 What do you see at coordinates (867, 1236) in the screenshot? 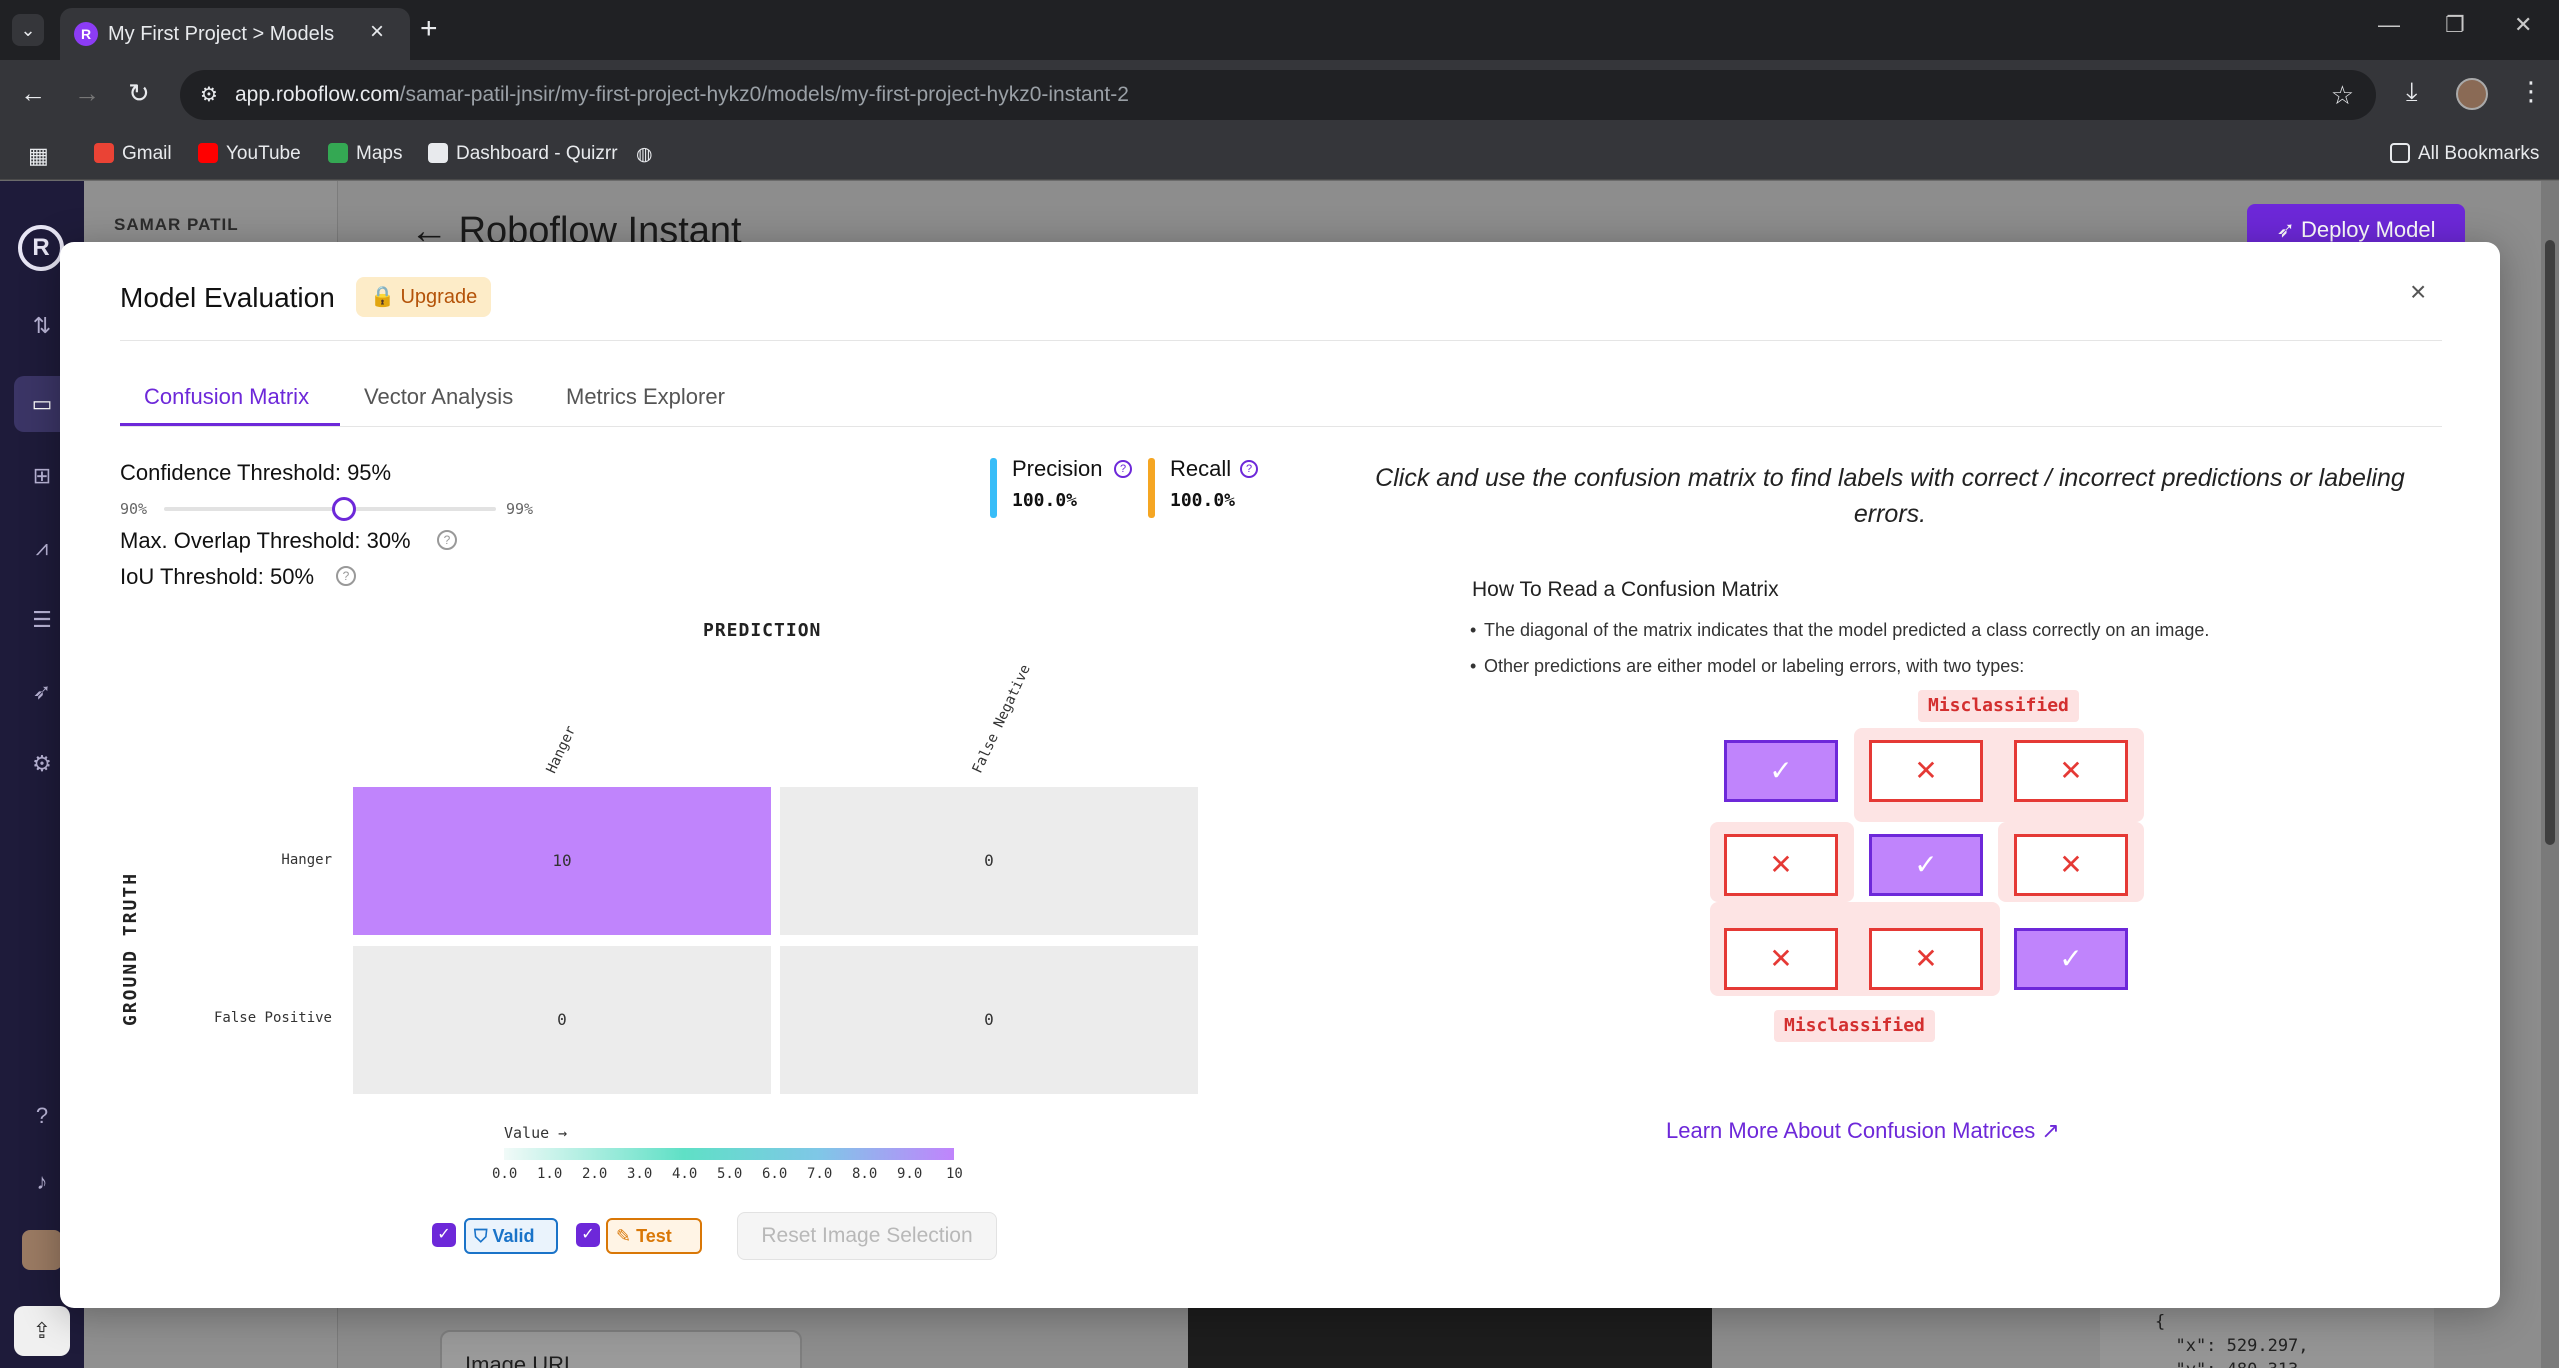
I see `reset-image-selection-button: Reset Image Selection` at bounding box center [867, 1236].